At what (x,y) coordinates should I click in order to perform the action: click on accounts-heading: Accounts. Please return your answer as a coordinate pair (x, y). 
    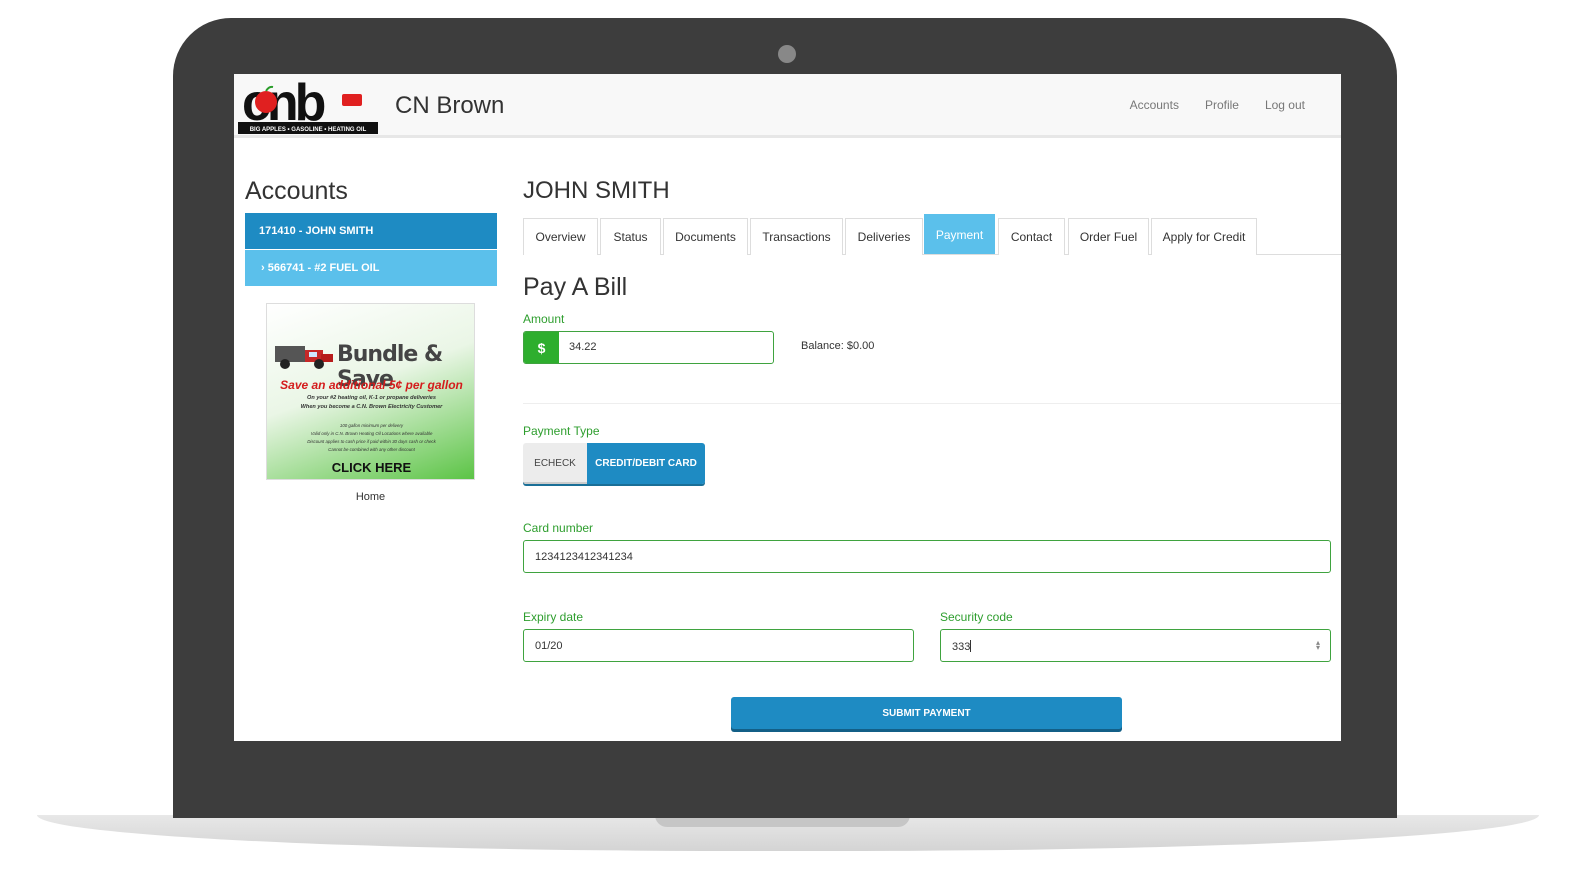
    Looking at the image, I should click on (296, 191).